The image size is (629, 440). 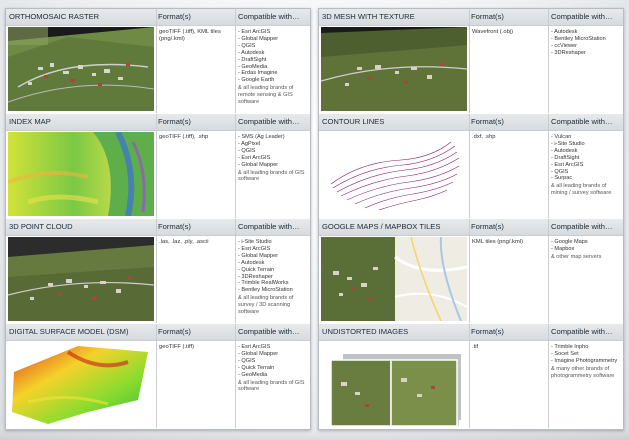 What do you see at coordinates (565, 157) in the screenshot?
I see `compatible-item: - DraftSight` at bounding box center [565, 157].